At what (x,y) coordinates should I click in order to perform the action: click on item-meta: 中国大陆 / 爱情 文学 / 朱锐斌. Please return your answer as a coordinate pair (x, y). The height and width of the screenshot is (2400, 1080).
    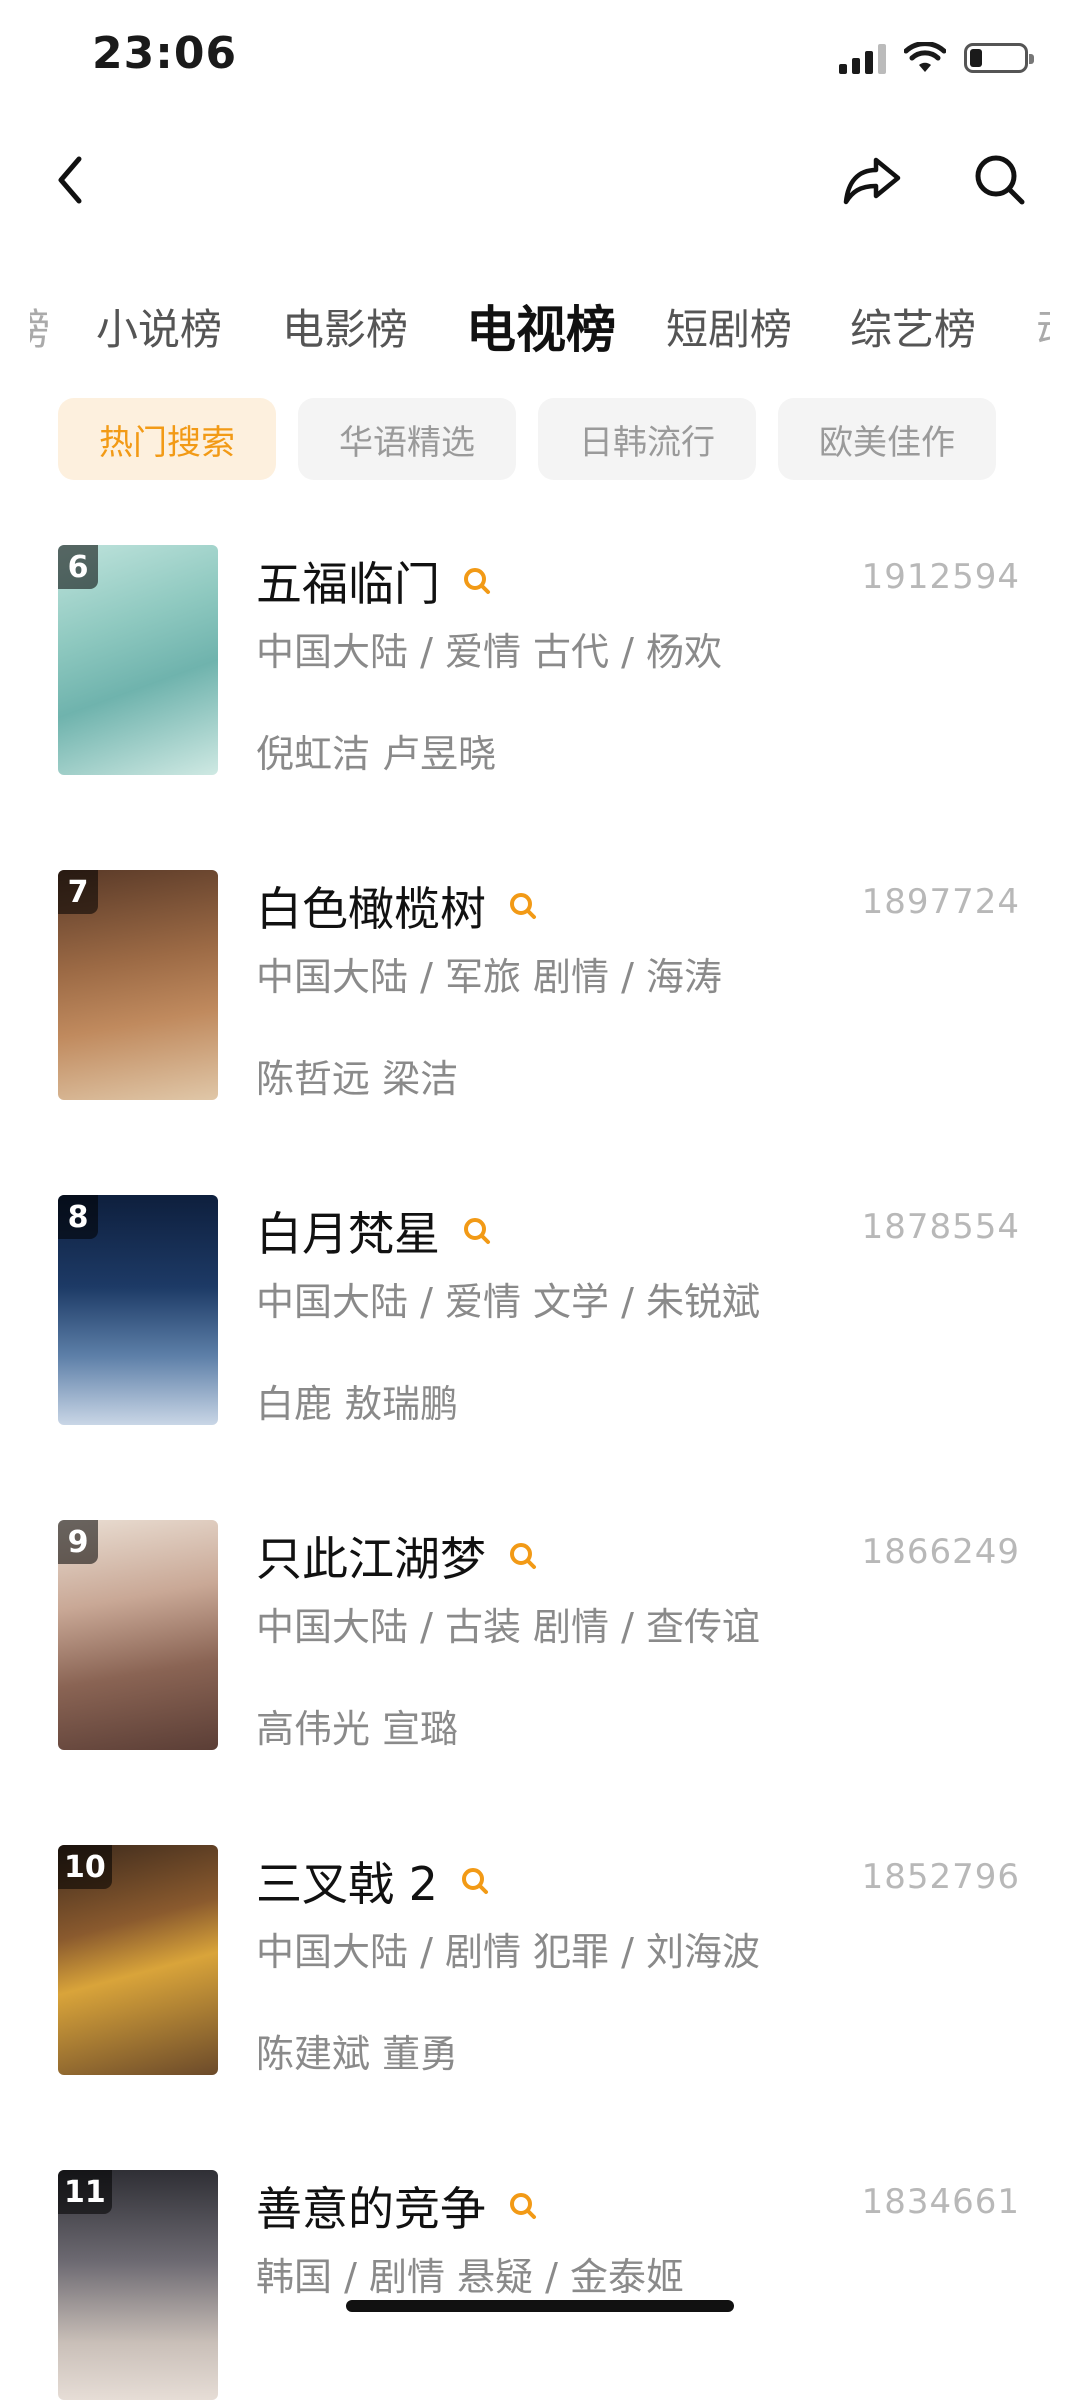
    Looking at the image, I should click on (508, 1302).